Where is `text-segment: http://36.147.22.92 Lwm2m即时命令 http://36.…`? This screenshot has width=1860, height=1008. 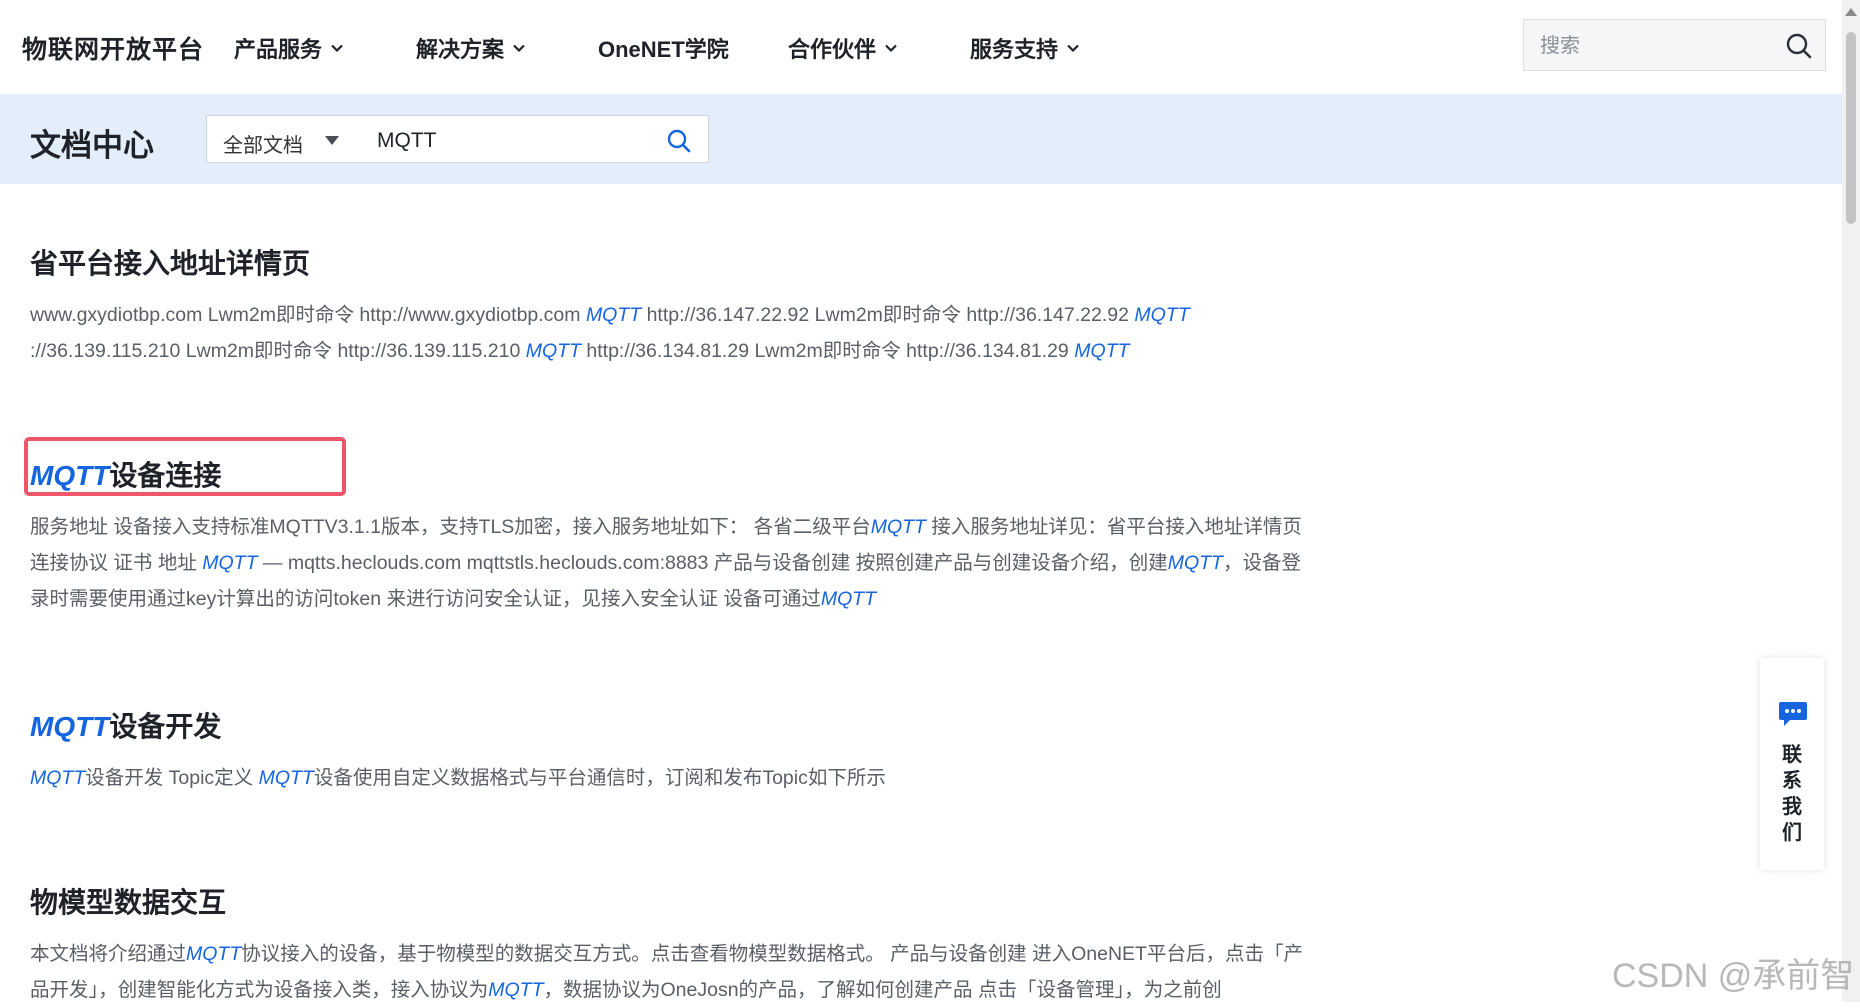
text-segment: http://36.147.22.92 Lwm2m即时命令 http://36.… is located at coordinates (888, 315).